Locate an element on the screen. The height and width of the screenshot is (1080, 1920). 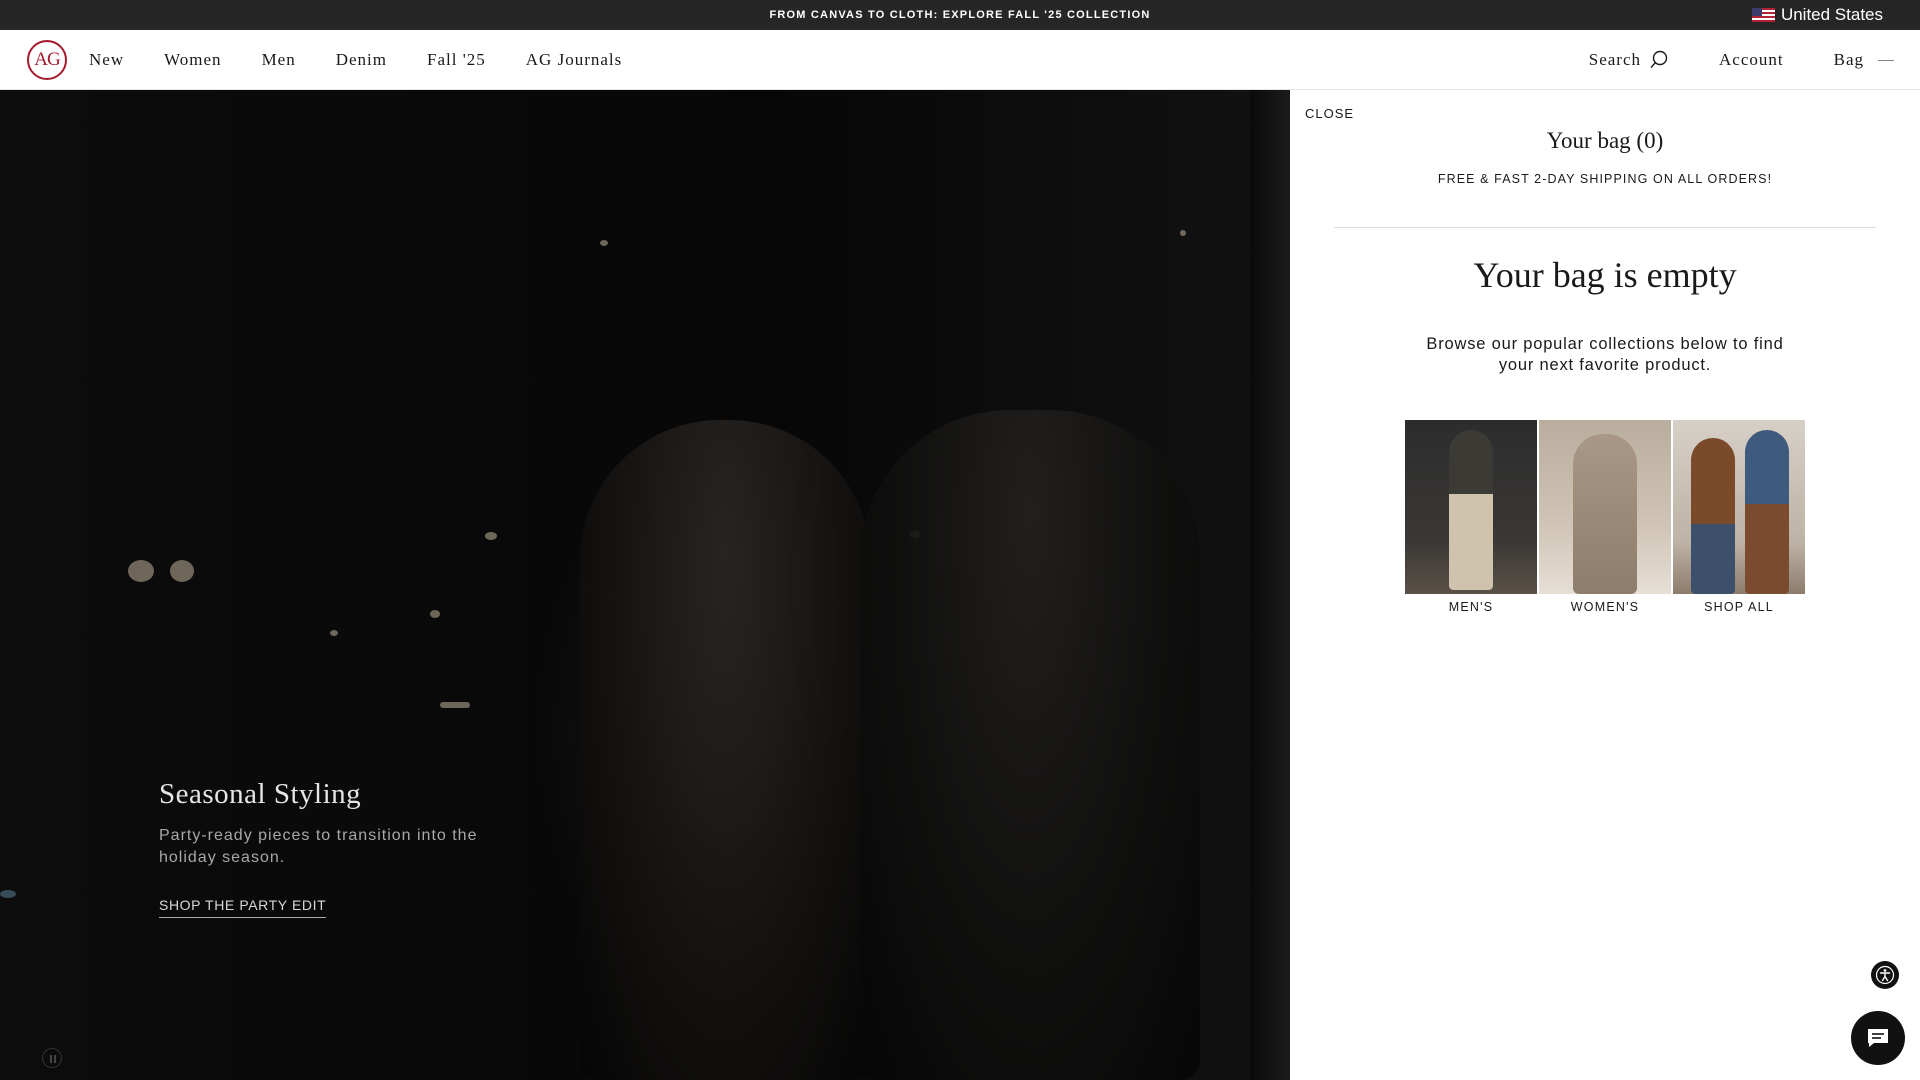
bag-indicator is located at coordinates (1886, 60).